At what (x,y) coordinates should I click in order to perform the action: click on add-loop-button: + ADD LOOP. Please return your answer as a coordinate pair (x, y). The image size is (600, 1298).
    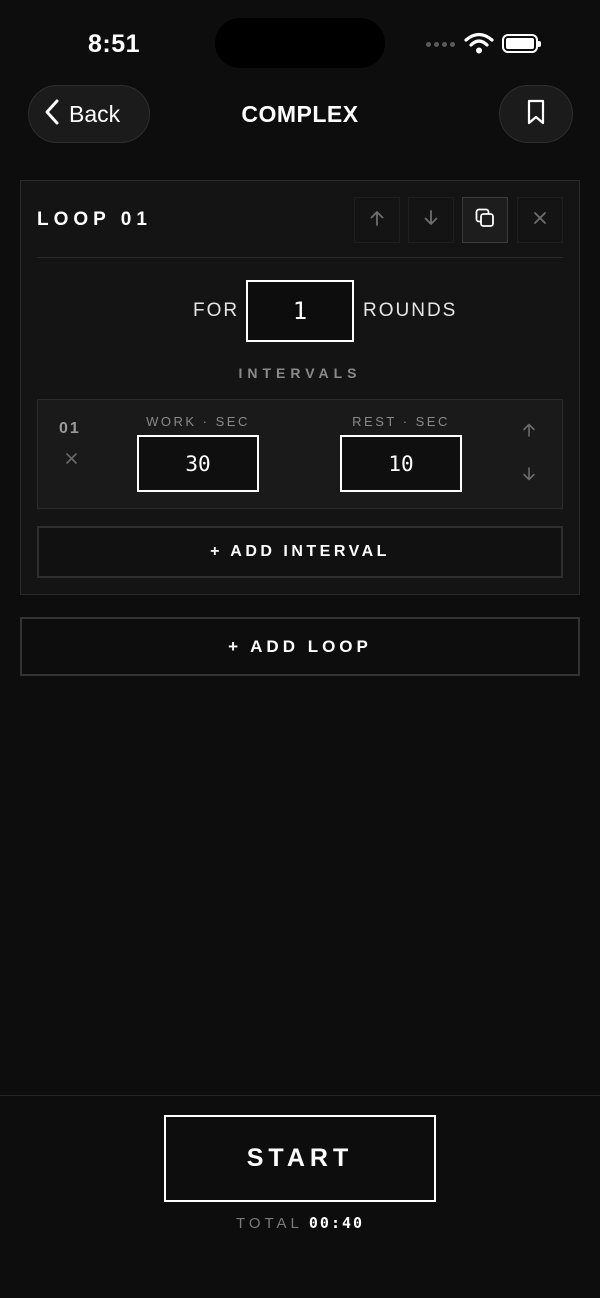
    Looking at the image, I should click on (300, 646).